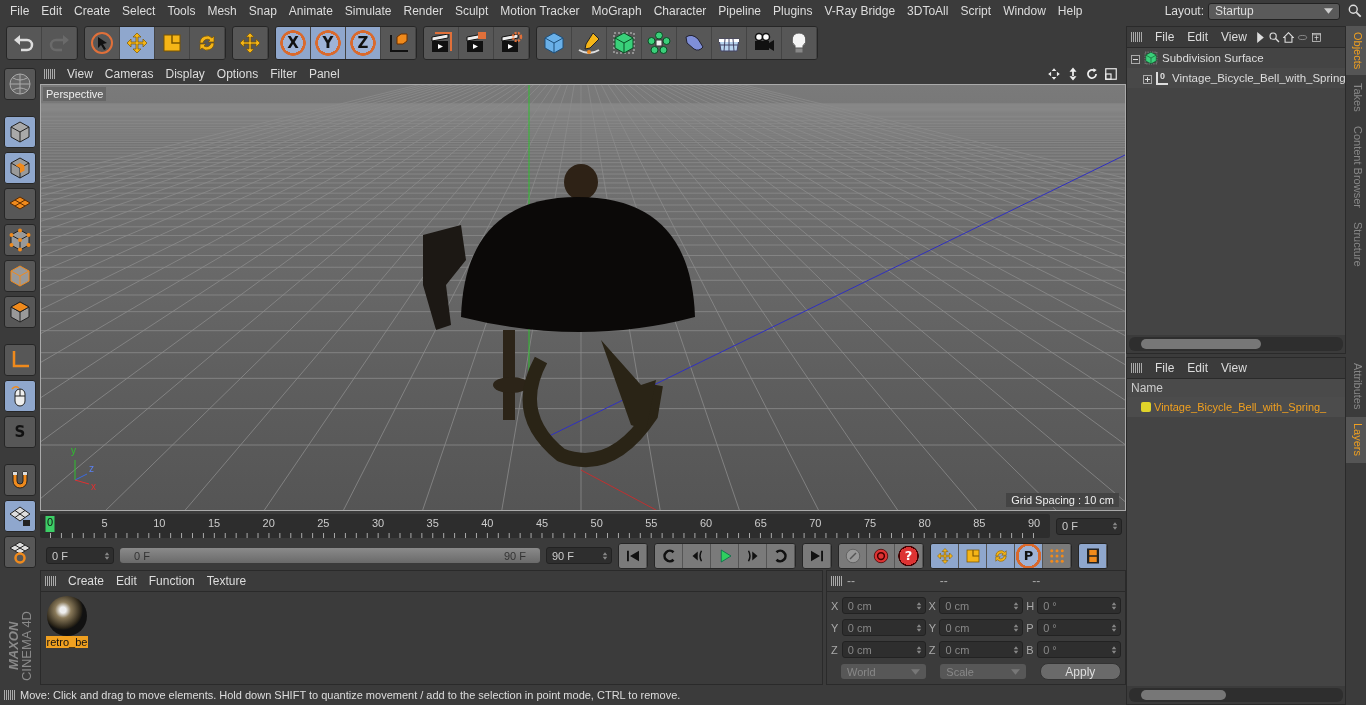 Image resolution: width=1366 pixels, height=705 pixels. What do you see at coordinates (423, 11) in the screenshot?
I see `menu-item: Render` at bounding box center [423, 11].